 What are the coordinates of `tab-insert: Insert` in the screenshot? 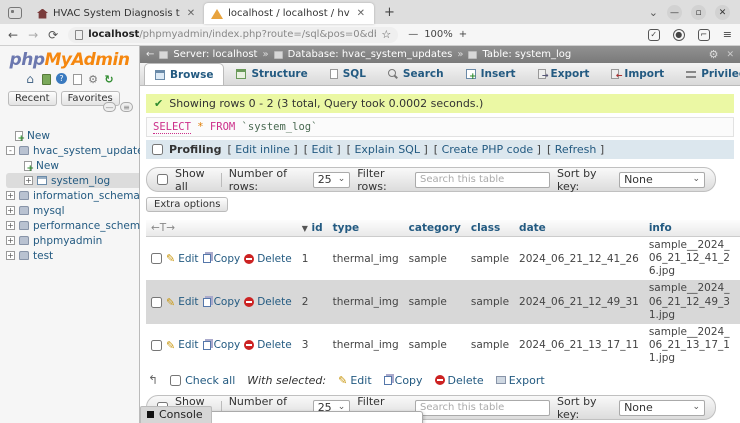 It's located at (491, 74).